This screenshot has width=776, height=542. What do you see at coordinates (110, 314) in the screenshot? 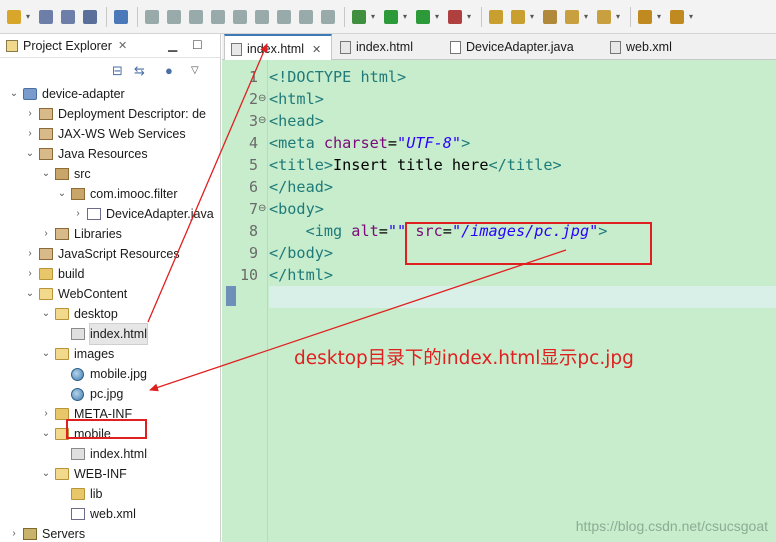
I see `tree-item: ⌄ desktop` at bounding box center [110, 314].